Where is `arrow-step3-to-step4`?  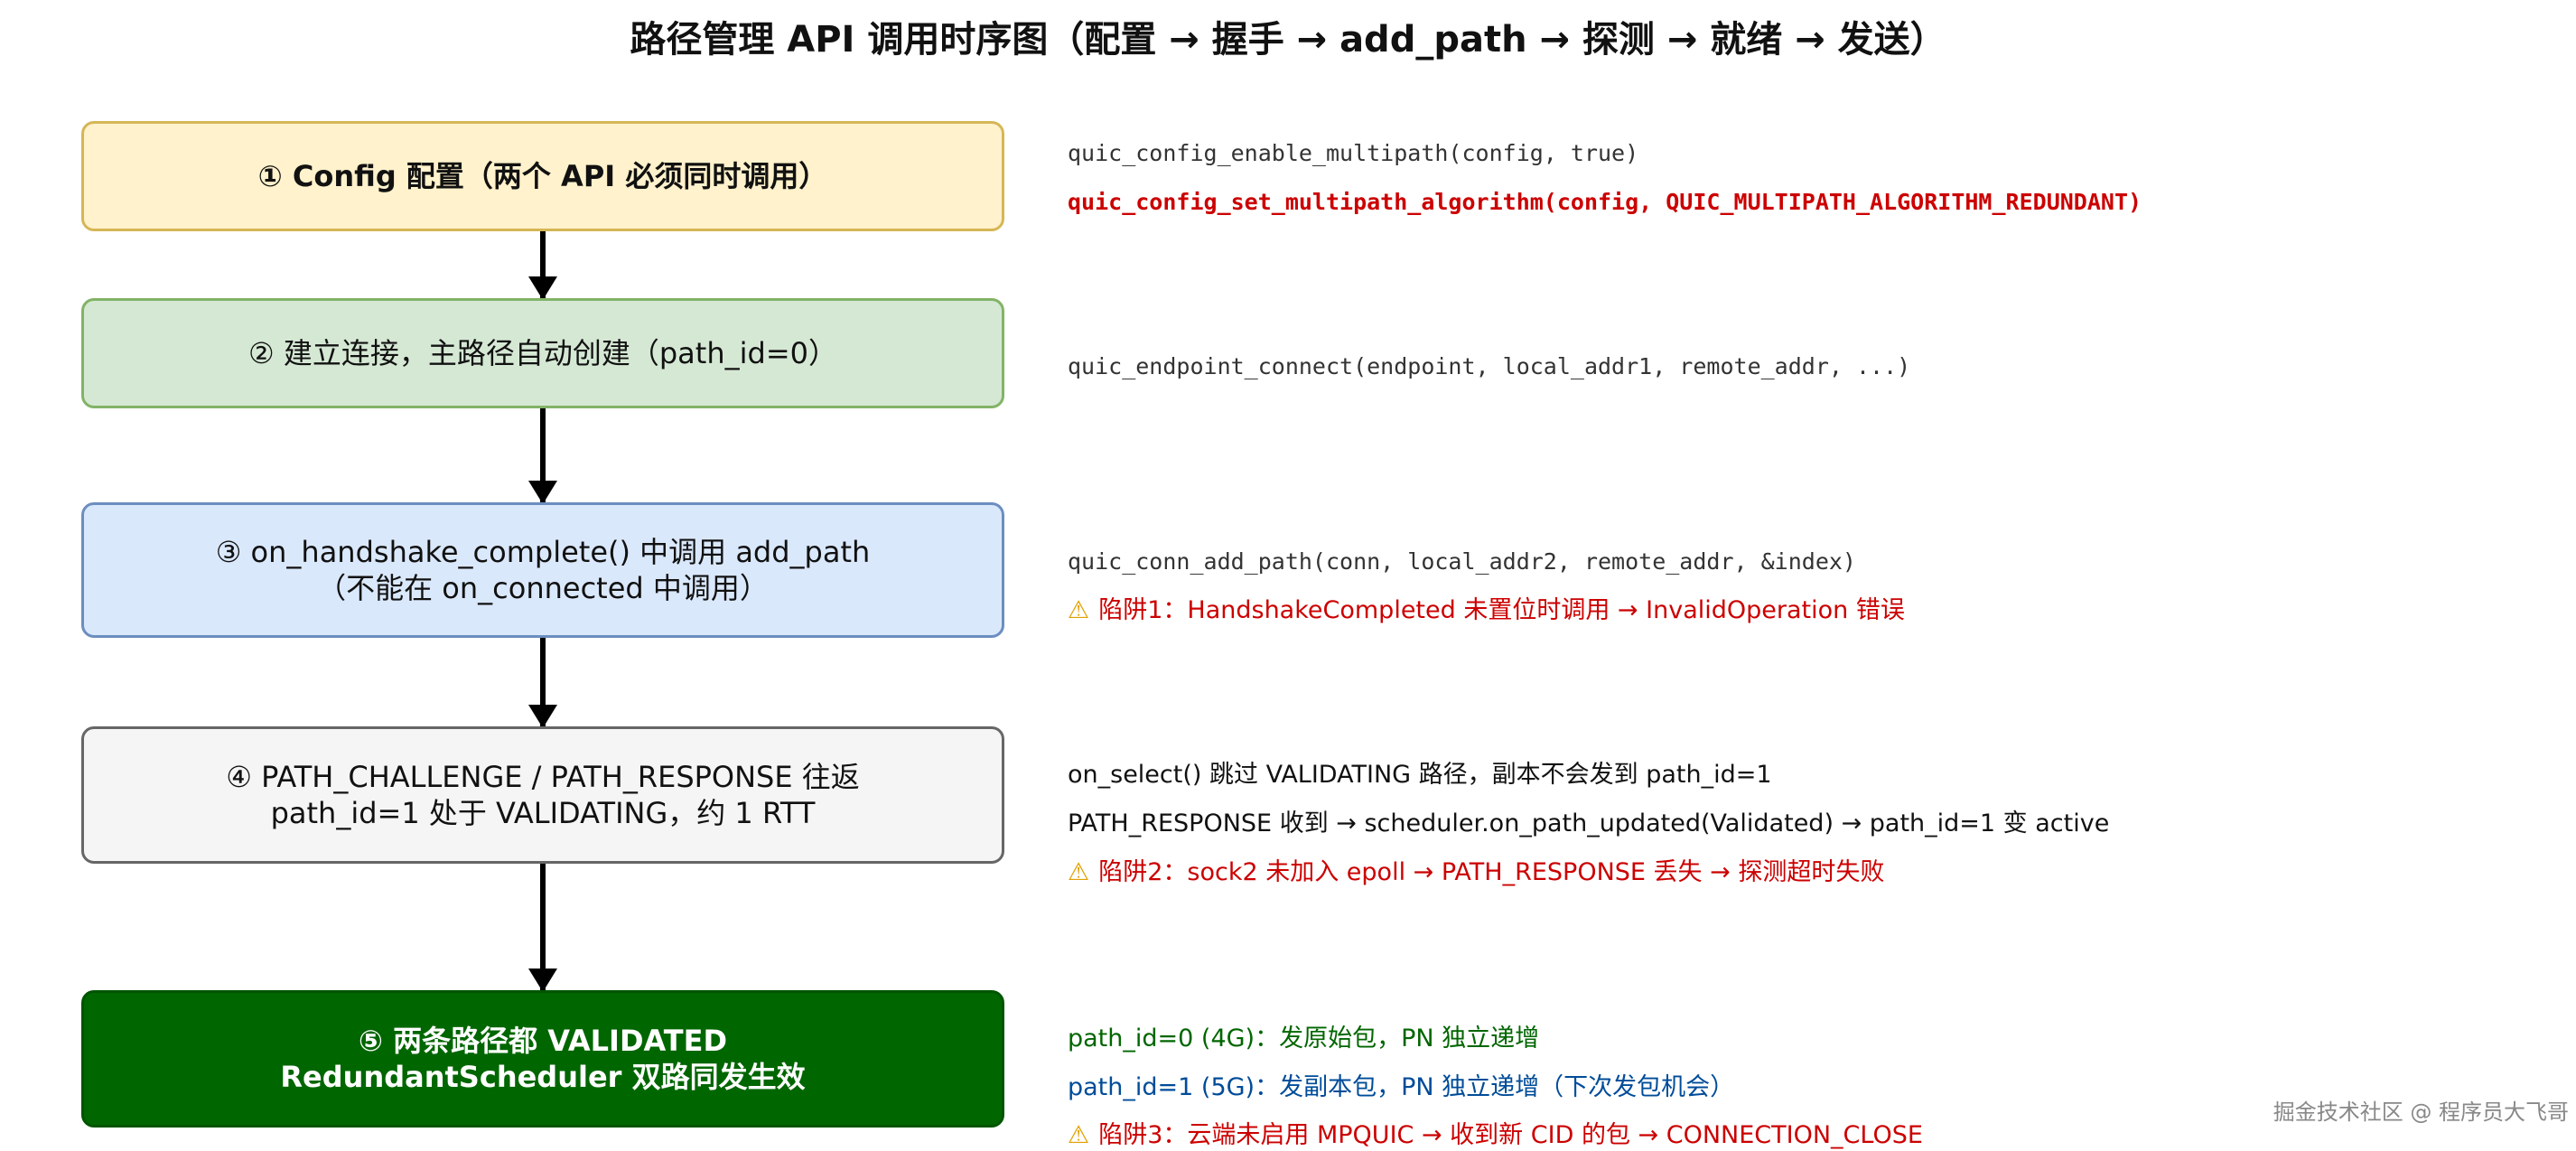 arrow-step3-to-step4 is located at coordinates (542, 683).